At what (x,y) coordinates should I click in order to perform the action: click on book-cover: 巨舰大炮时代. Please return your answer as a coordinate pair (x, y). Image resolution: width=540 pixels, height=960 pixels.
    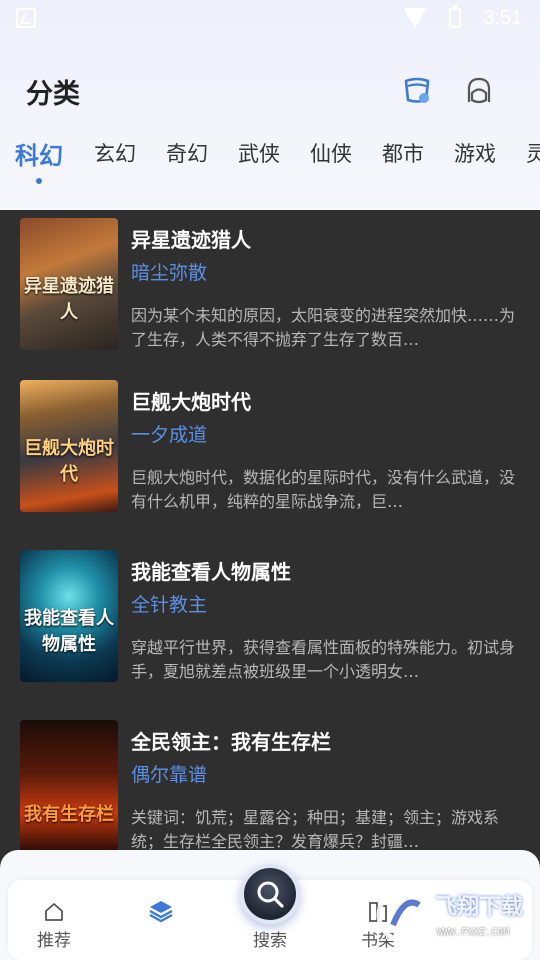
    Looking at the image, I should click on (69, 446).